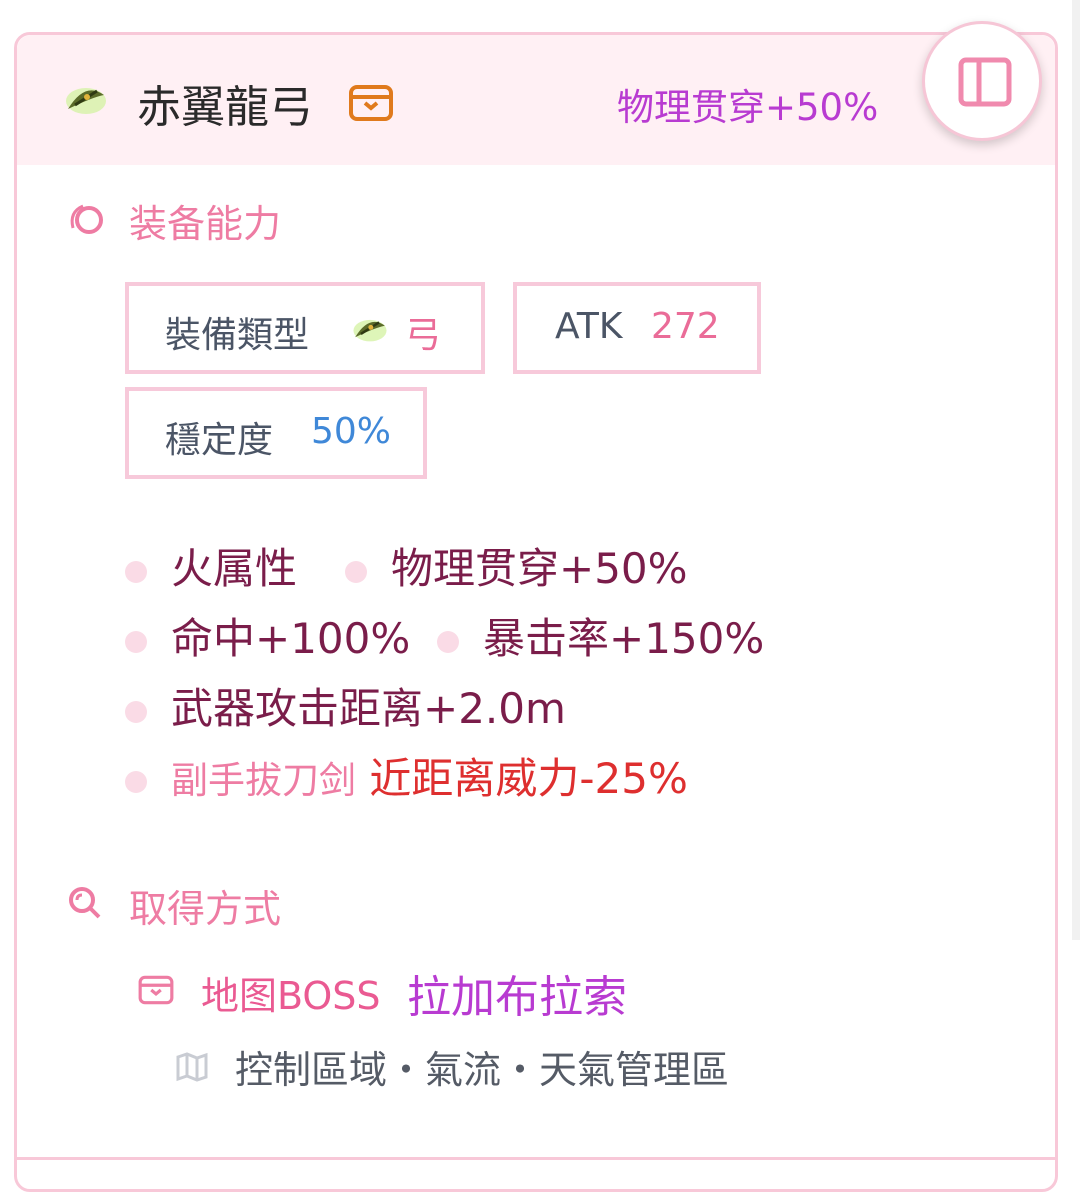 Image resolution: width=1080 pixels, height=1192 pixels. What do you see at coordinates (263, 780) in the screenshot?
I see `special-trait-condition: 副手拔刀剑` at bounding box center [263, 780].